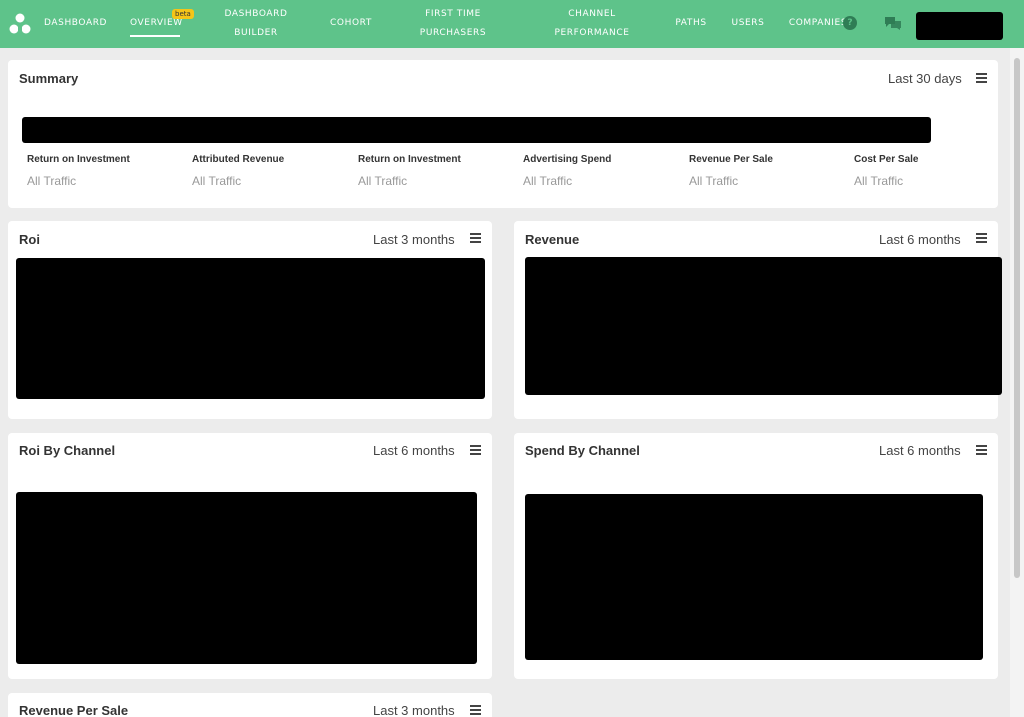 The height and width of the screenshot is (717, 1024). What do you see at coordinates (475, 450) in the screenshot?
I see `roi-by-channel-menu-icon` at bounding box center [475, 450].